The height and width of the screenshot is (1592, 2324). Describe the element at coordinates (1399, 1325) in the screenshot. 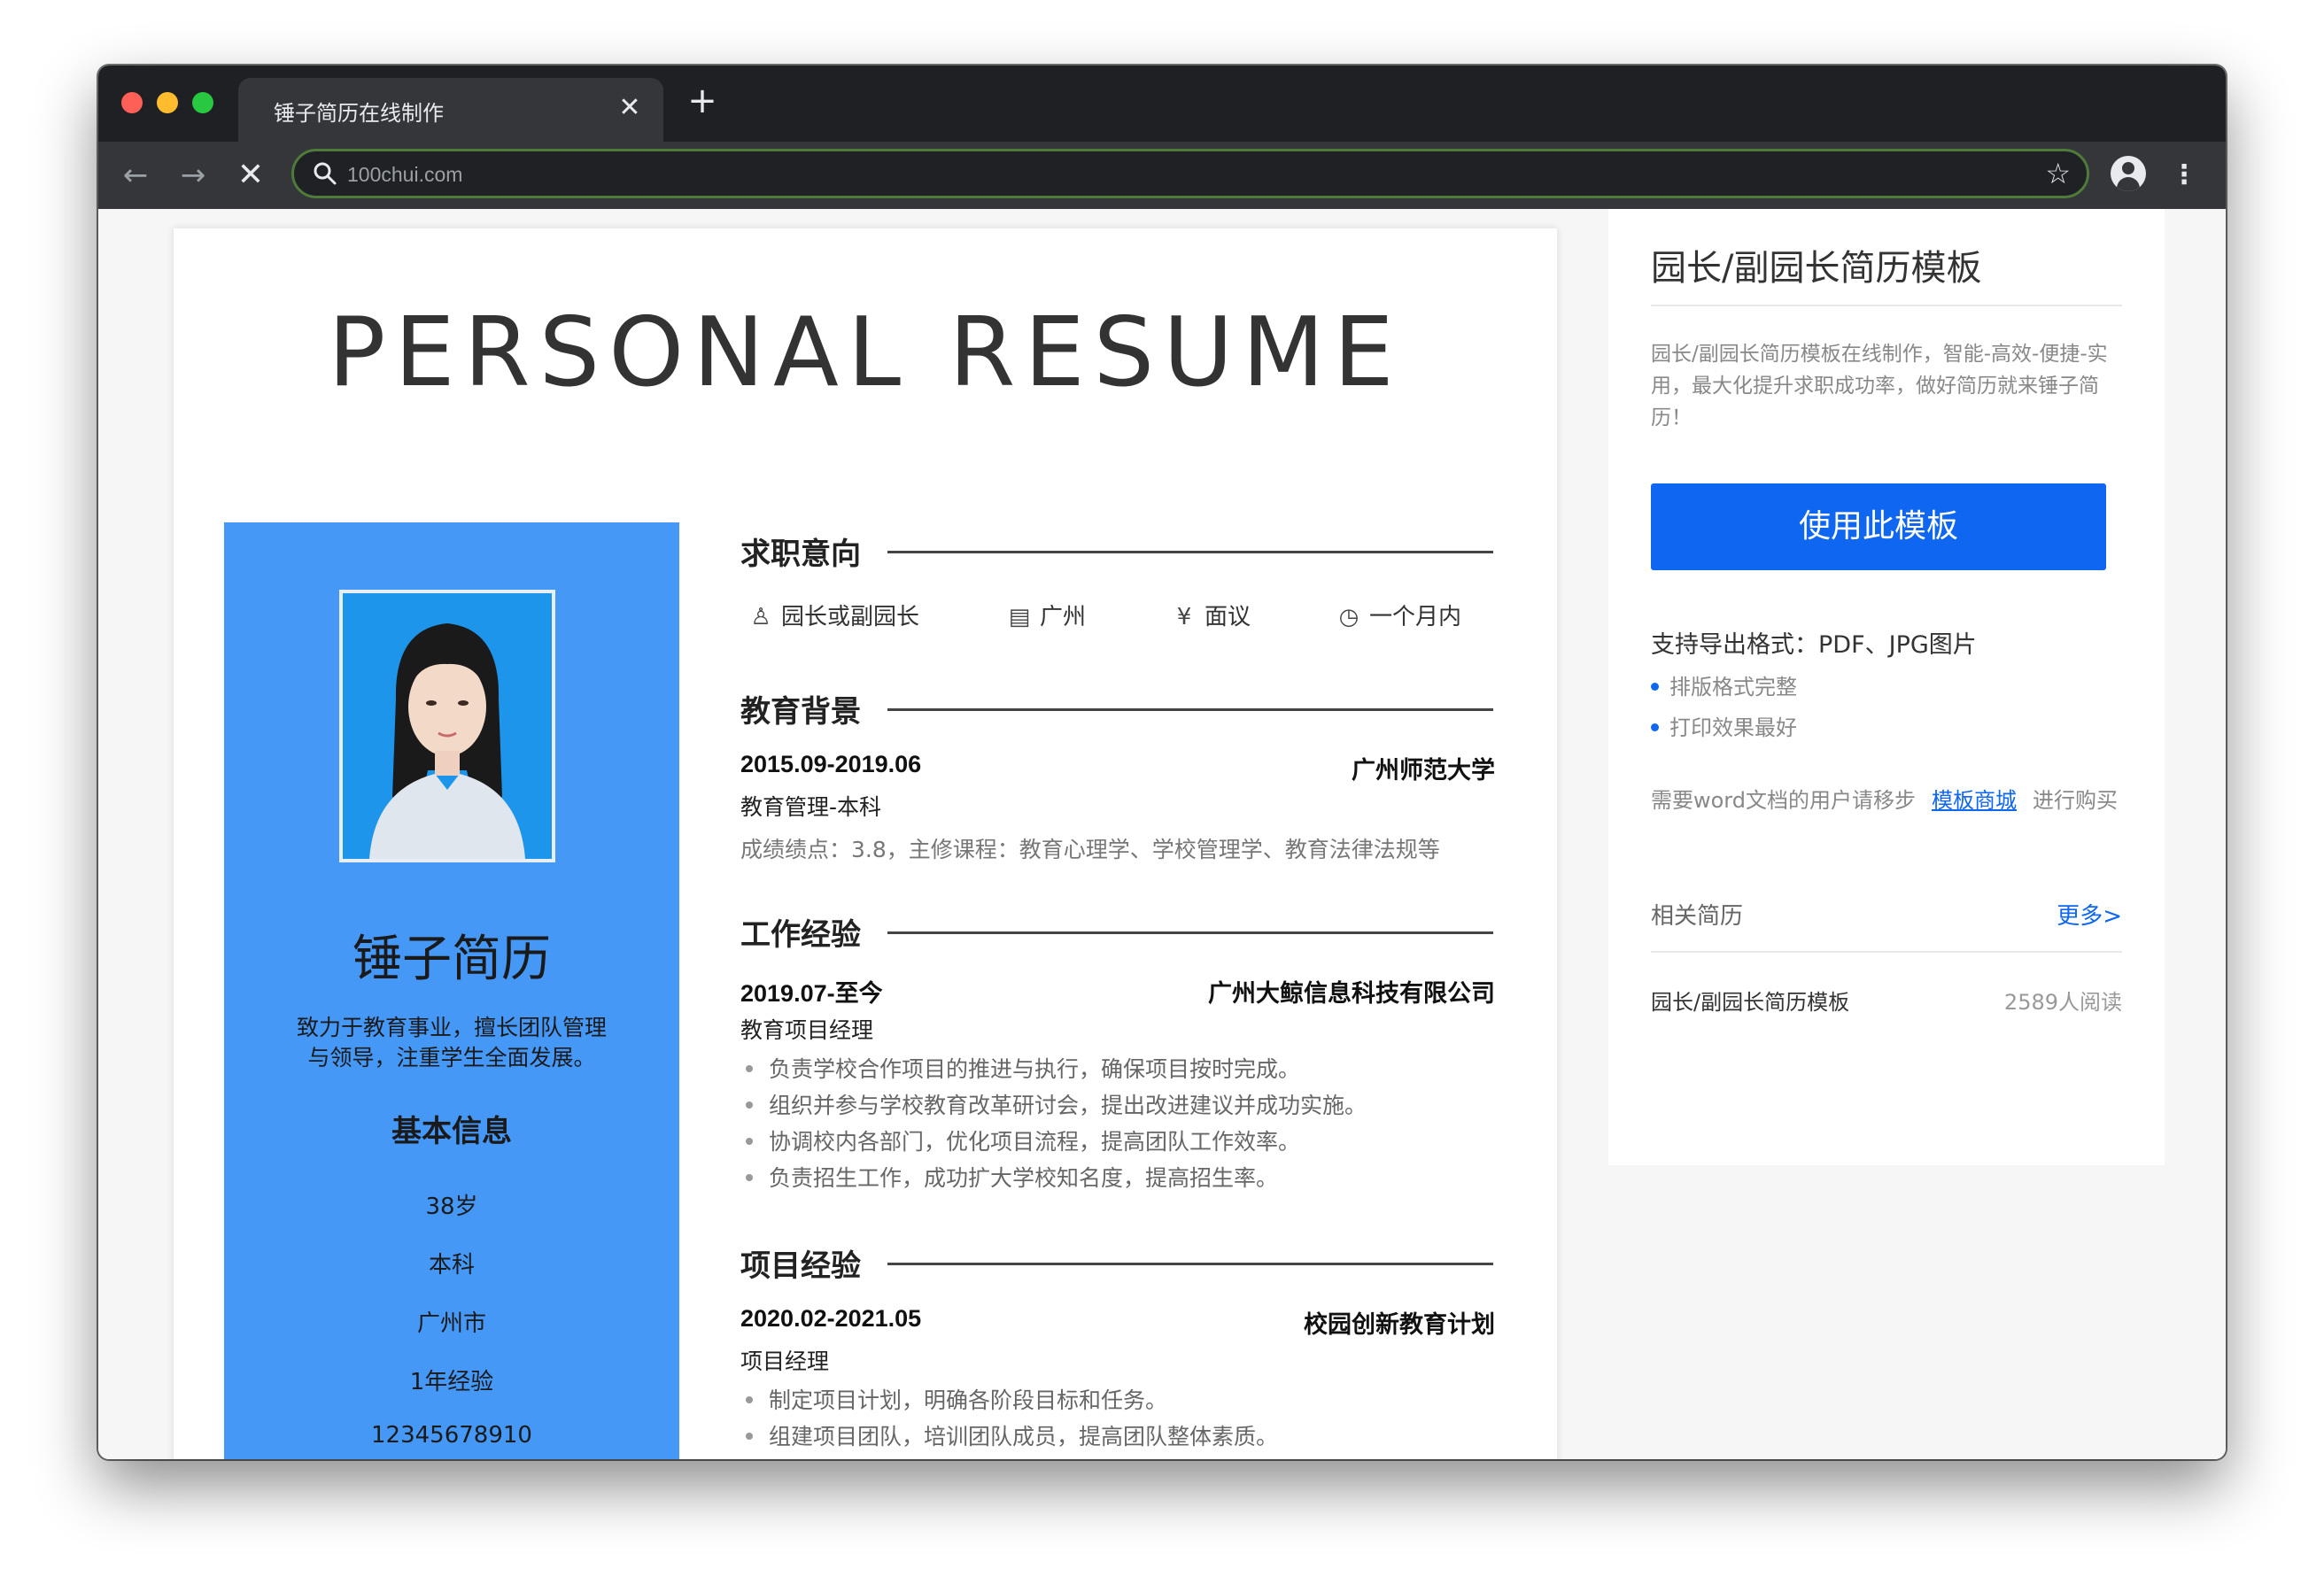

I see `project-name: 校园创新教育计划` at that location.